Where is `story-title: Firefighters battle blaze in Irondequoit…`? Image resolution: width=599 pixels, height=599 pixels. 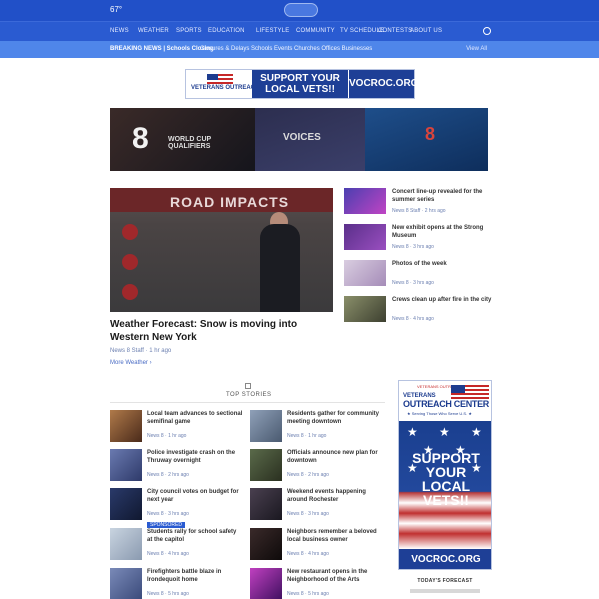
story-title: Firefighters battle blaze in Irondequoit… is located at coordinates (195, 576).